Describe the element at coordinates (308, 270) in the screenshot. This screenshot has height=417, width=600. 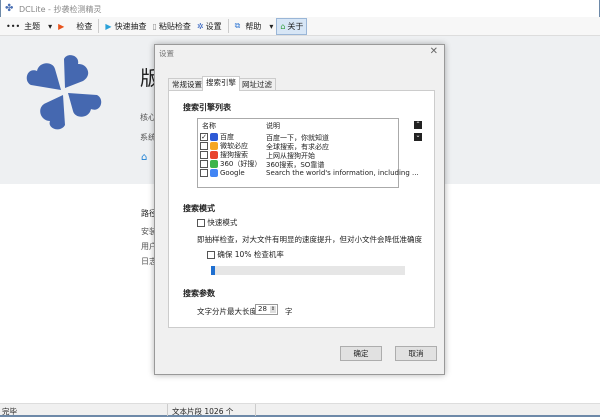
I see `sample-rate-slider` at that location.